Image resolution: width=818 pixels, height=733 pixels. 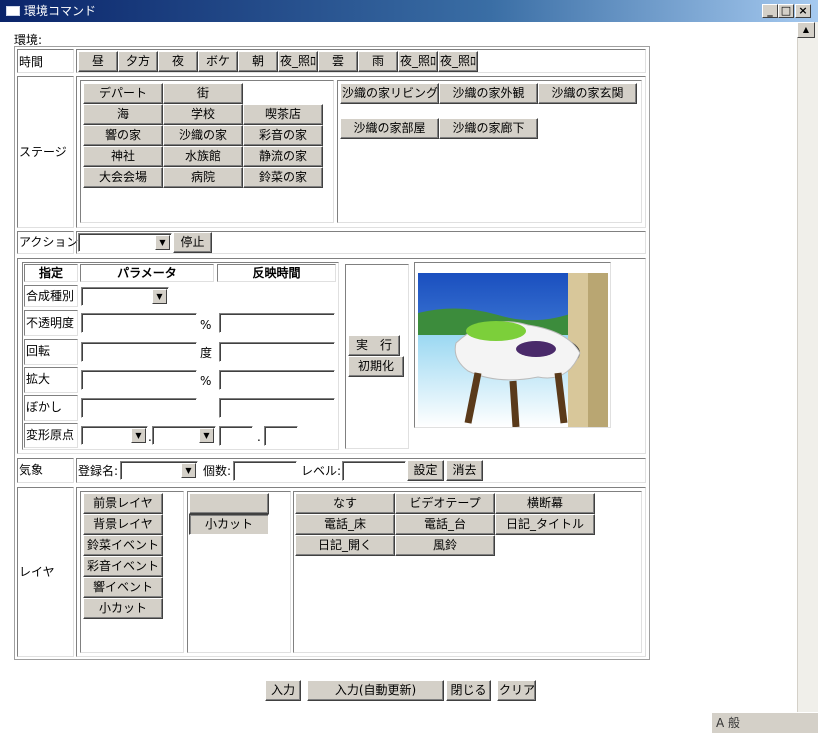 What do you see at coordinates (321, 471) in the screenshot?
I see `level-label: レベル:` at bounding box center [321, 471].